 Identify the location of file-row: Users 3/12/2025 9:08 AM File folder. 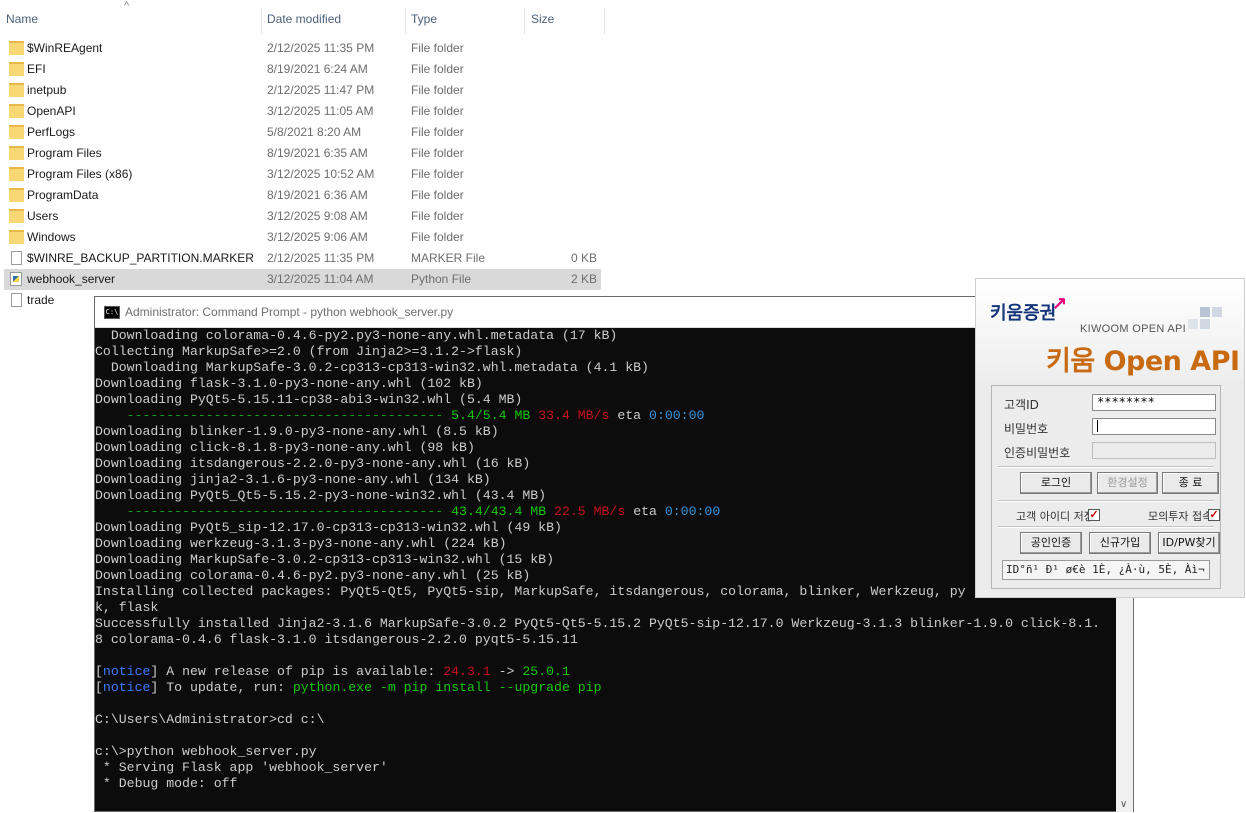
(302, 216).